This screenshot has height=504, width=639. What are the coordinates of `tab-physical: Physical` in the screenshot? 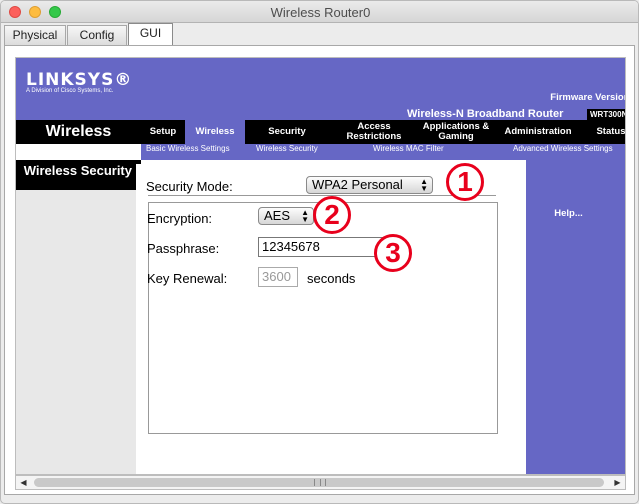 It's located at (35, 35).